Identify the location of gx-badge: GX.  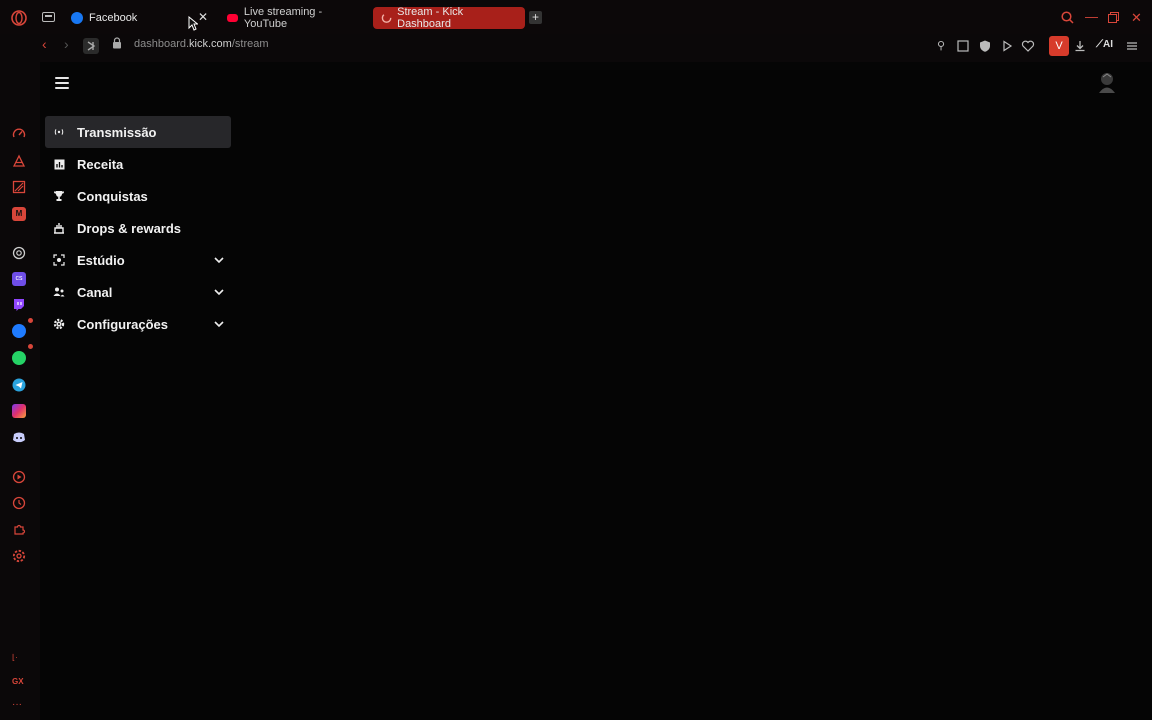
(19, 682).